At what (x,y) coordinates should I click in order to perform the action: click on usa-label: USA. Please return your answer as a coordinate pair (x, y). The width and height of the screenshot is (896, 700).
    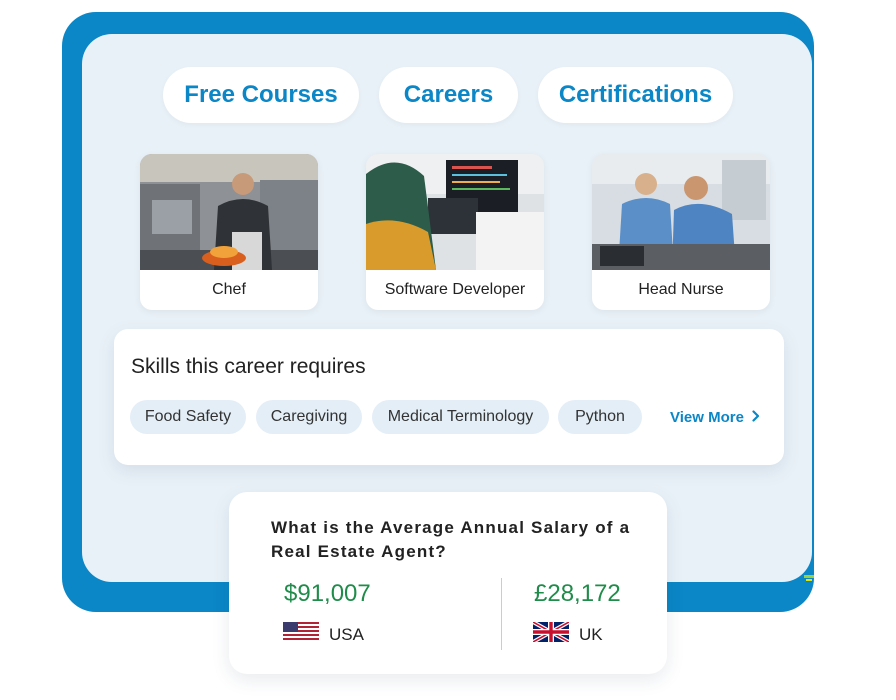
    Looking at the image, I should click on (346, 634).